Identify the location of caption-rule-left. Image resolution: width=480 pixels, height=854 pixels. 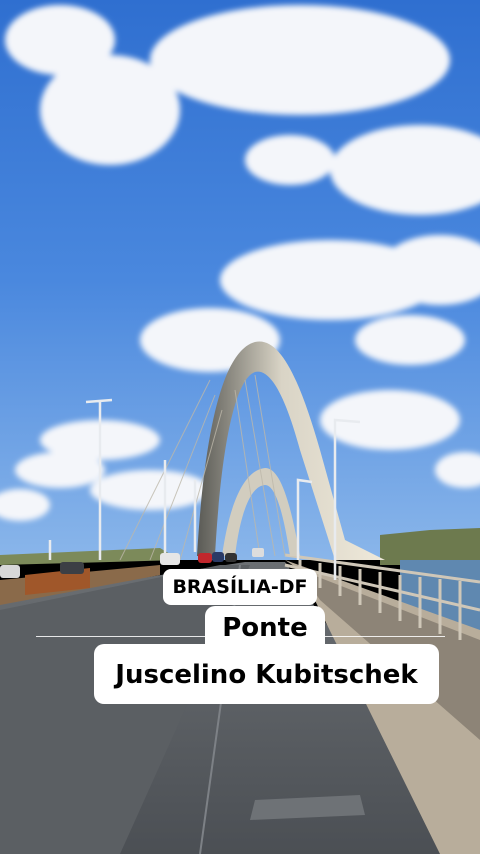
(121, 636).